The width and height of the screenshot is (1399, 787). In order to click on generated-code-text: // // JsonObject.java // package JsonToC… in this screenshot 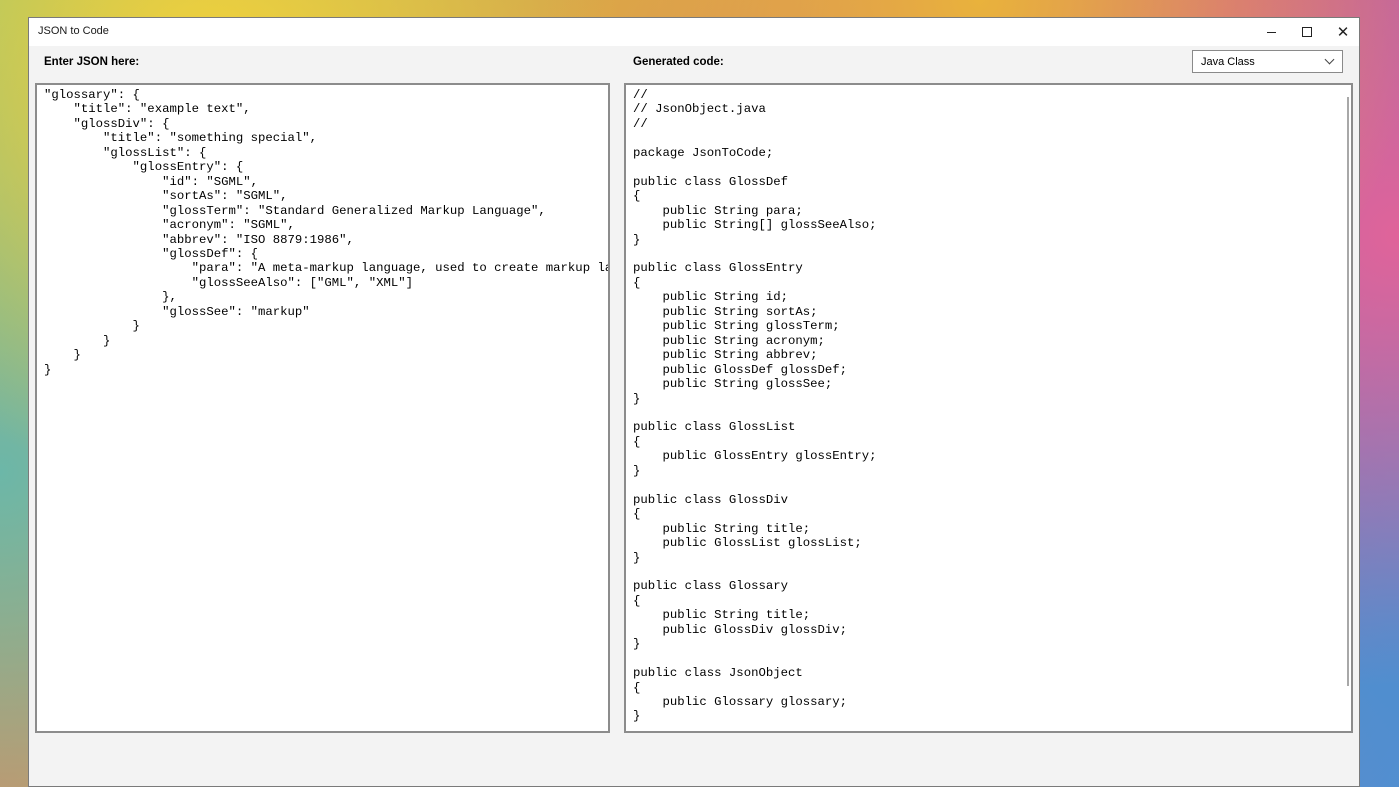, I will do `click(755, 406)`.